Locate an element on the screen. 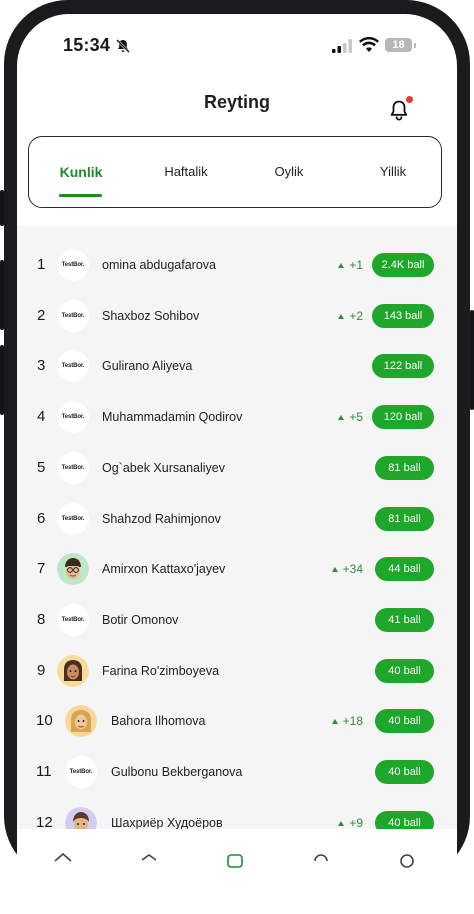  ranking-row: 2 TestBor. Shaxboz Sohibov +2 143 ball is located at coordinates (237, 316).